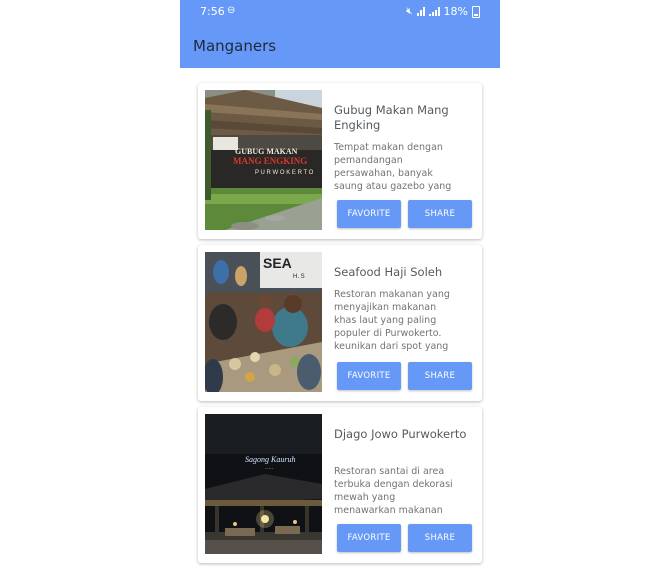 The width and height of the screenshot is (668, 570). I want to click on do-not-disturb-icon: ⊖, so click(231, 10).